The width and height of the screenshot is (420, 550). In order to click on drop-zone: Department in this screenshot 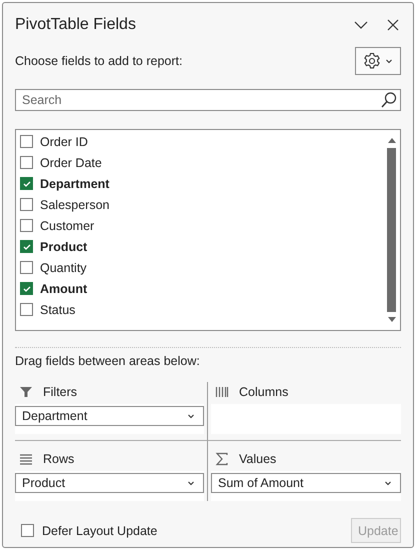, I will do `click(109, 419)`.